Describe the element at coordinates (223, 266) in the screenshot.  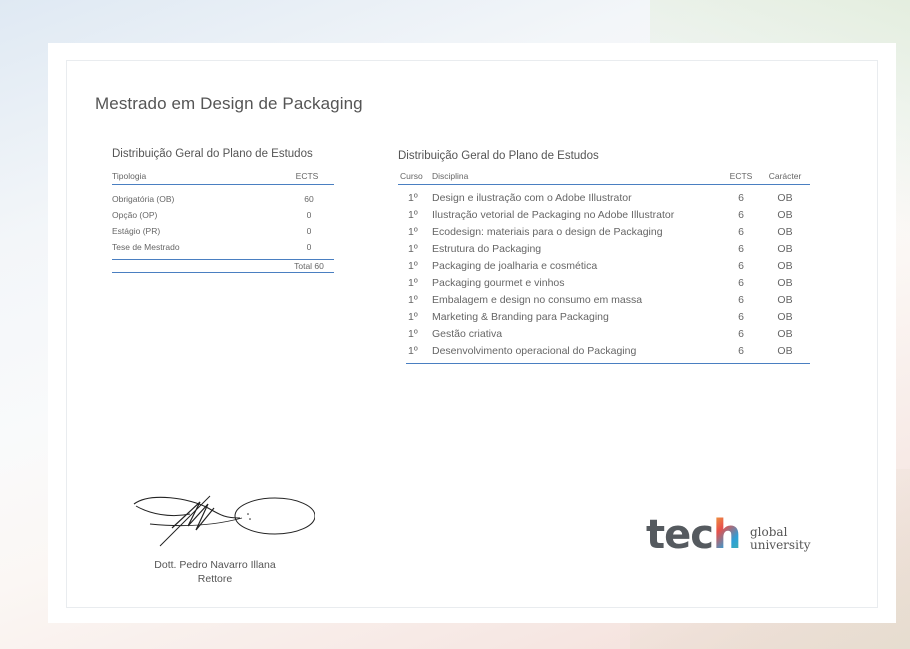
I see `summary-total-row: Total 60` at that location.